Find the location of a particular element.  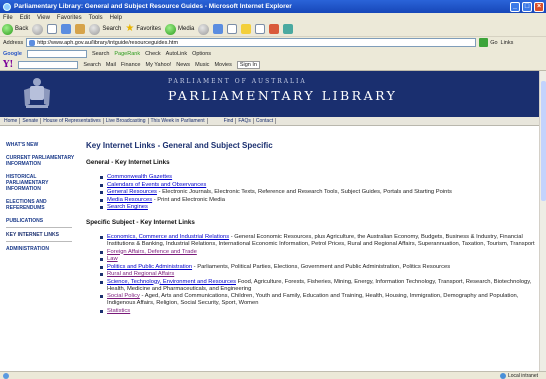

address-label: Address is located at coordinates (13, 42).